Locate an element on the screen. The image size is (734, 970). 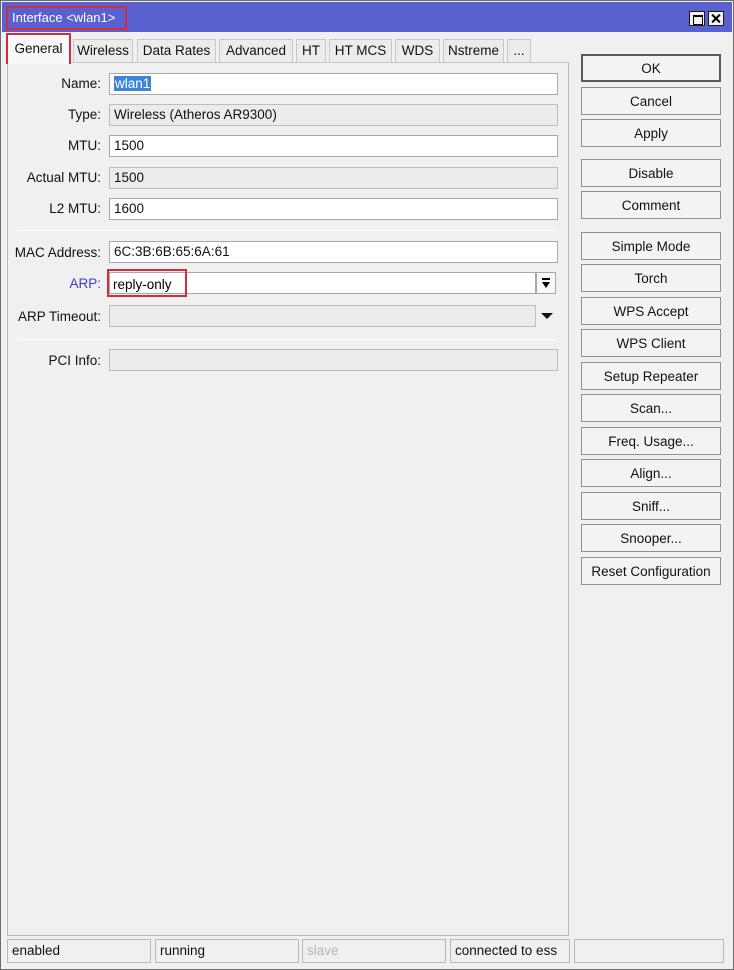
type-label: Type: is located at coordinates (84, 114).